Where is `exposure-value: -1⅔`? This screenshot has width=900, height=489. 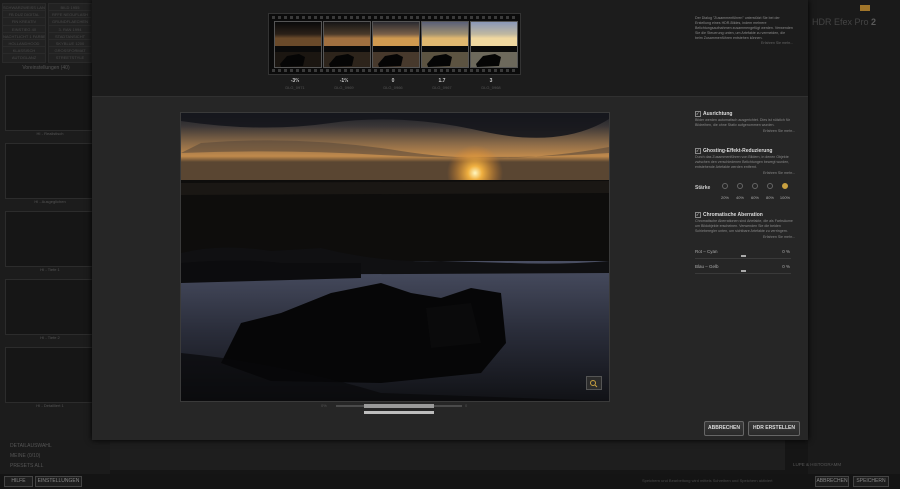 exposure-value: -1⅔ is located at coordinates (344, 81).